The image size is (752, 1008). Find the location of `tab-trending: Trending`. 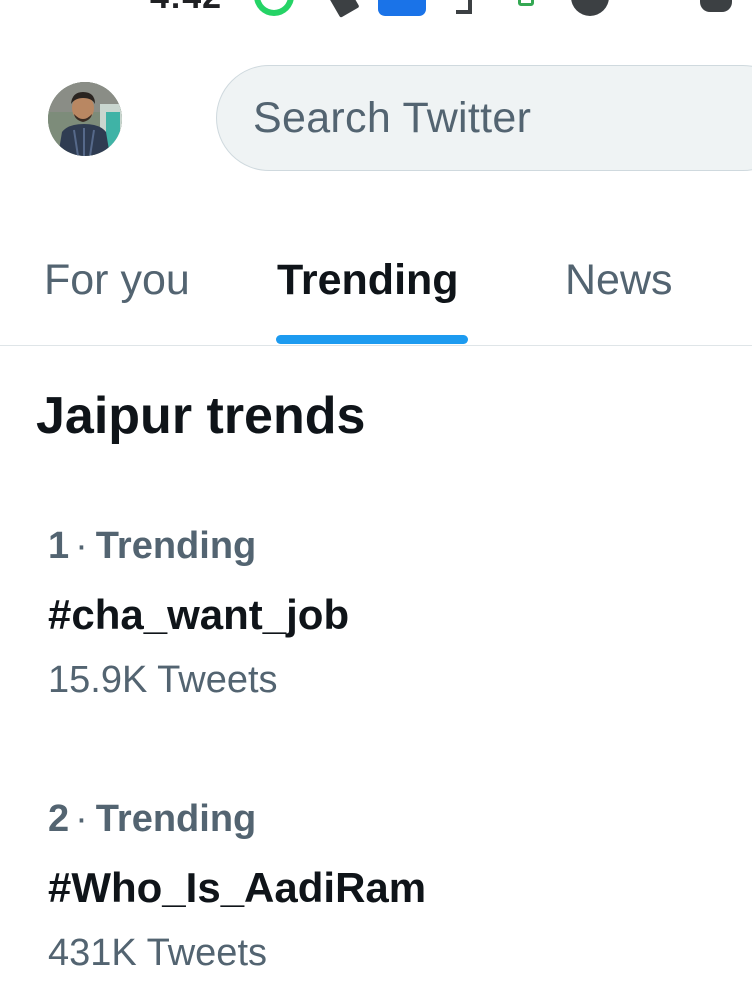

tab-trending: Trending is located at coordinates (368, 280).